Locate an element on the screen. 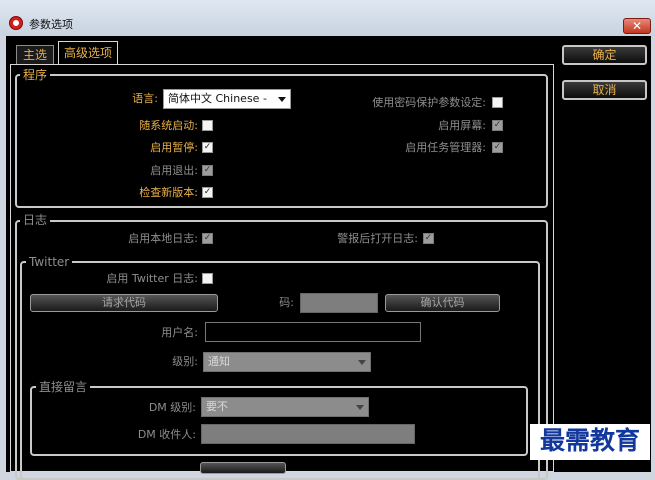  close-button: ✕ is located at coordinates (637, 26).